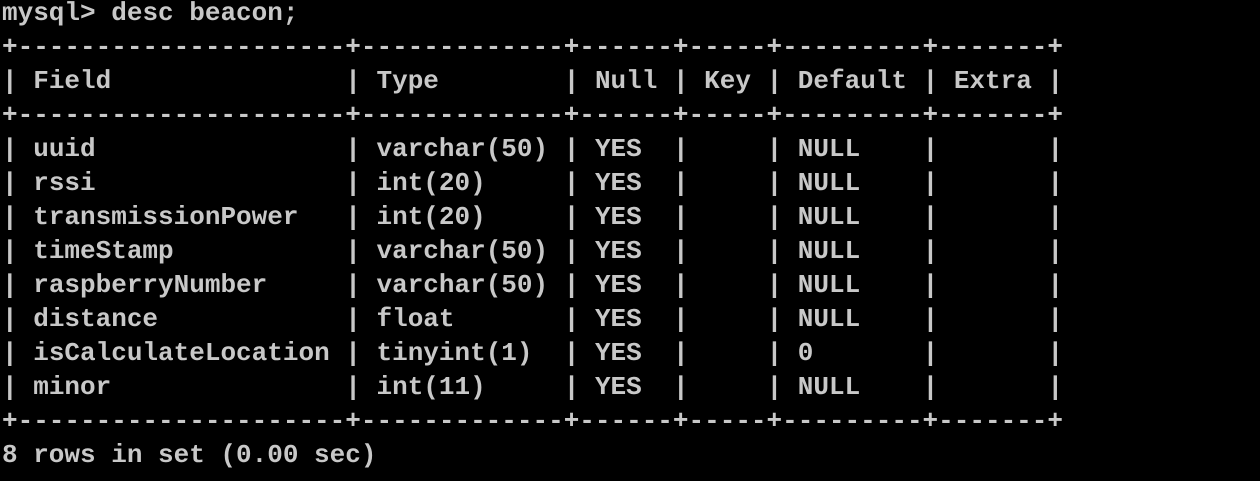  What do you see at coordinates (852, 81) in the screenshot?
I see `col-default: Default` at bounding box center [852, 81].